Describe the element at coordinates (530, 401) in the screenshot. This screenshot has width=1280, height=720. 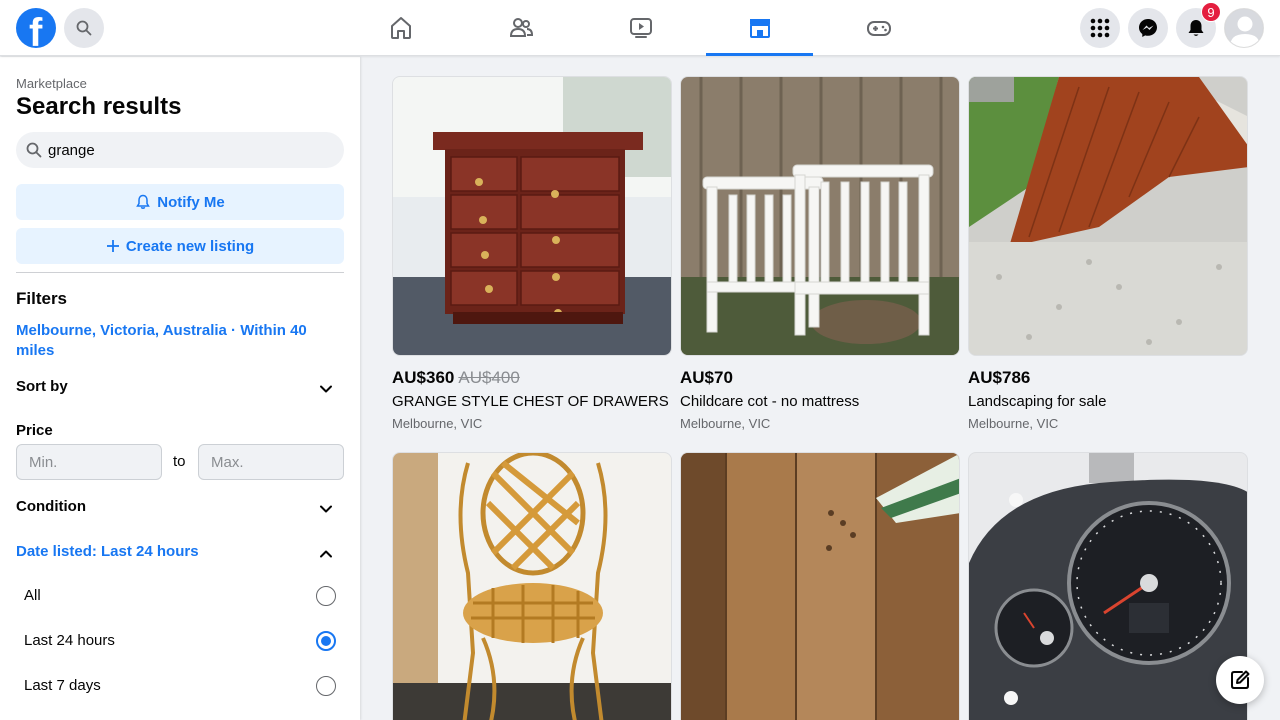
I see `listing-title: GRANGE STYLE CHEST OF DRAWERS` at that location.